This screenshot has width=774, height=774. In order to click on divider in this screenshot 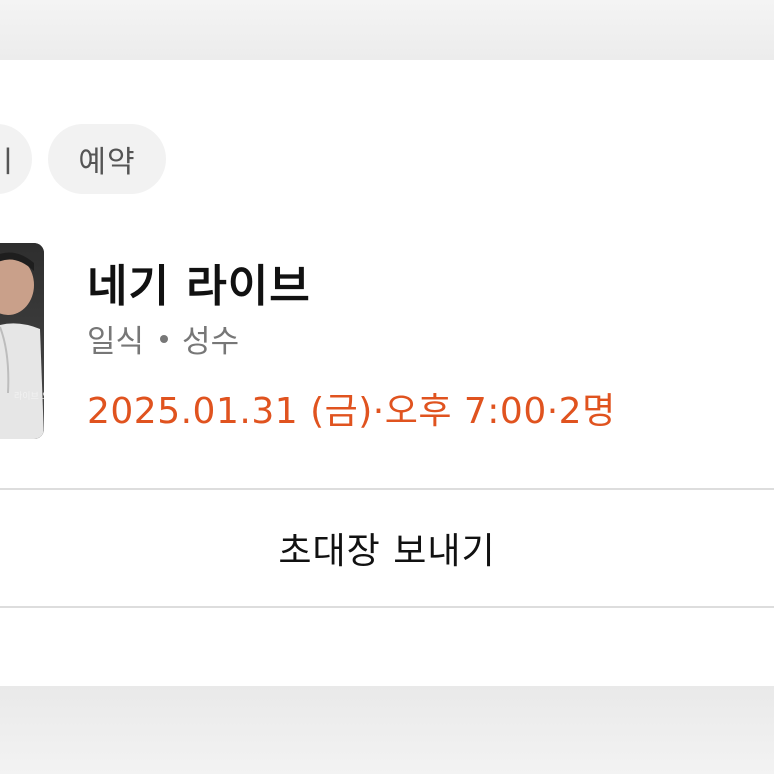, I will do `click(387, 607)`.